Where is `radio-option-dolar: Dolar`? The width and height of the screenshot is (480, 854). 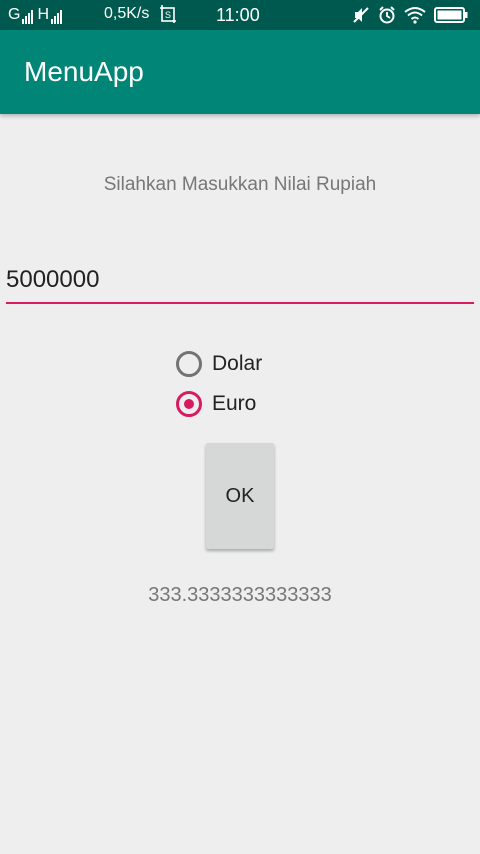
radio-option-dolar: Dolar is located at coordinates (219, 364).